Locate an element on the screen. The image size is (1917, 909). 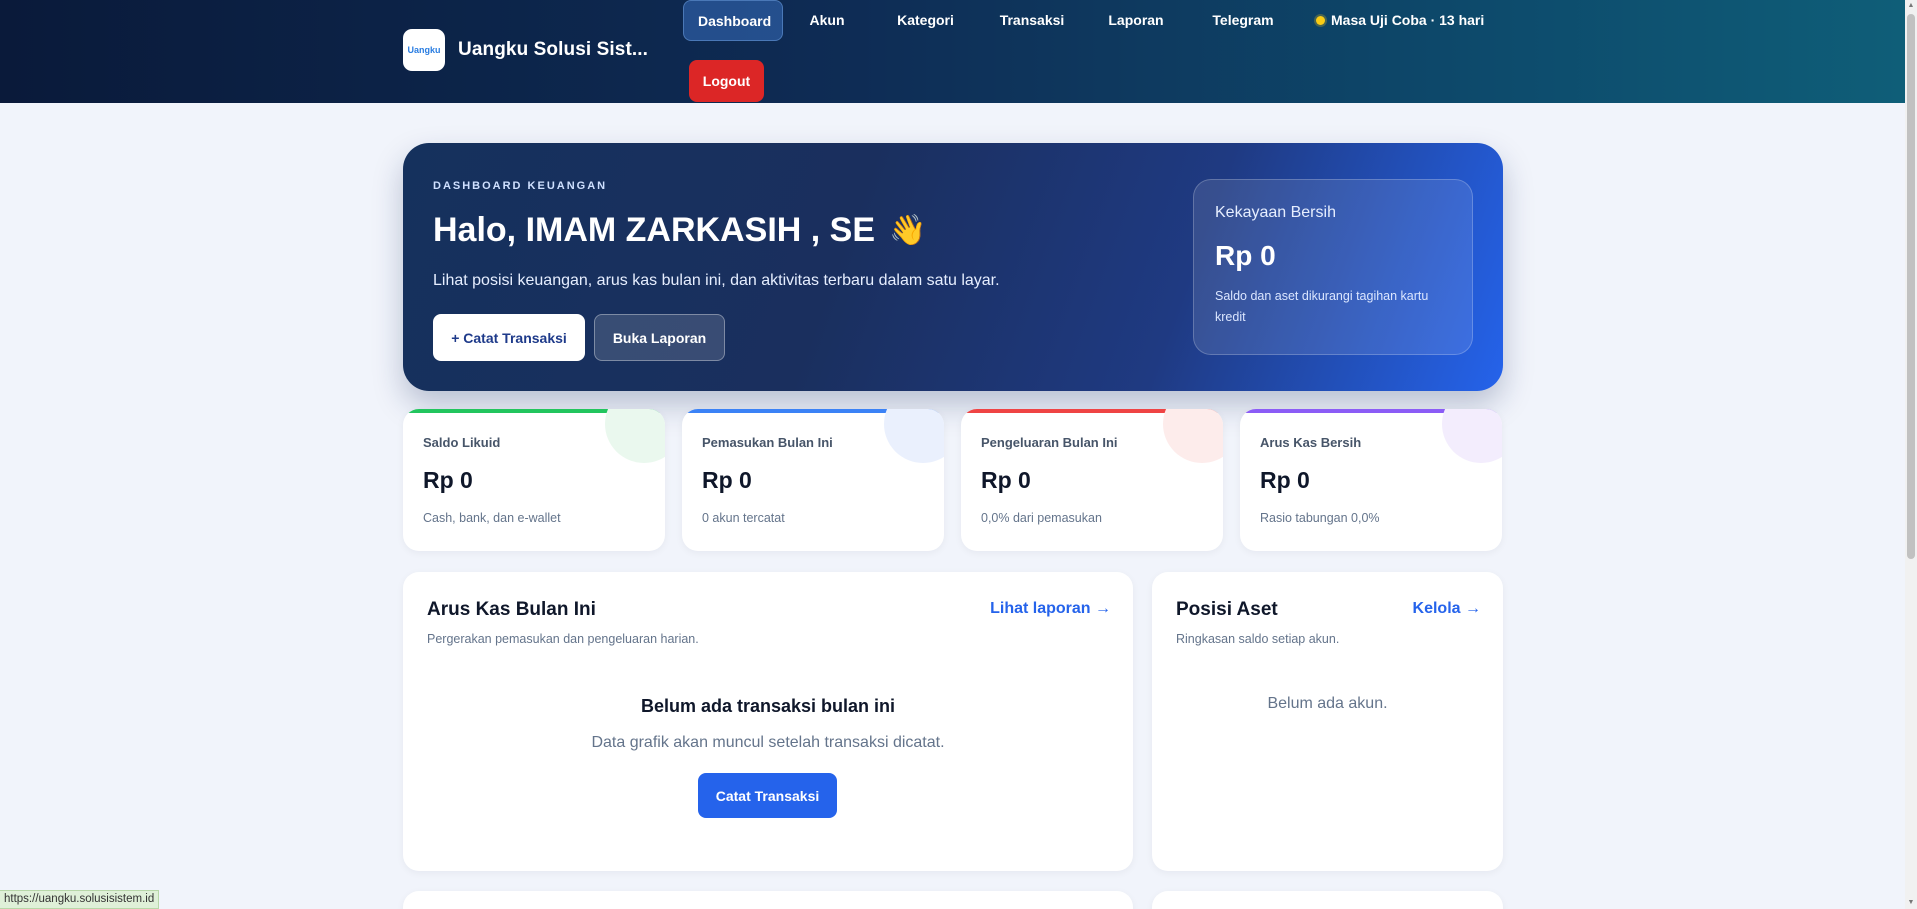
trial-status: Masa Uji Coba · 13 hari is located at coordinates (1403, 20).